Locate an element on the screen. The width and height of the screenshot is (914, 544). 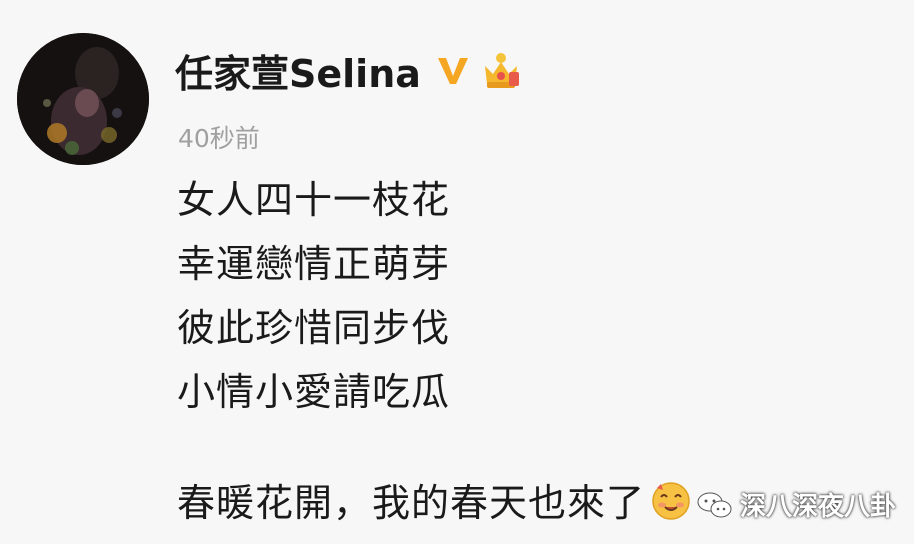
user-avatar is located at coordinates (83, 99).